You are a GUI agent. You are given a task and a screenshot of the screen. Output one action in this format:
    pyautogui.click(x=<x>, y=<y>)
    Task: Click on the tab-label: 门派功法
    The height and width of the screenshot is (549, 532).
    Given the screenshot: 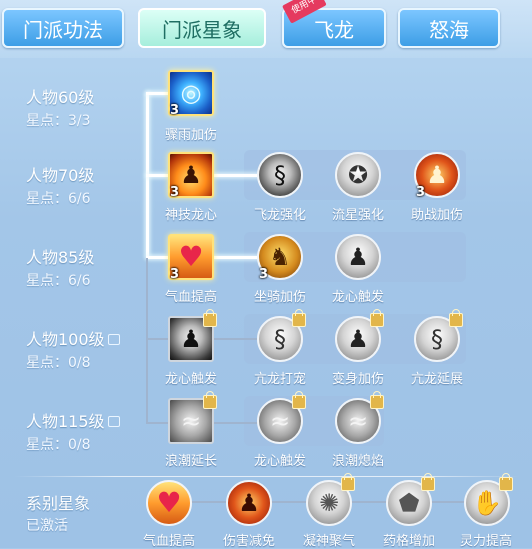 What is the action you would take?
    pyautogui.click(x=63, y=29)
    